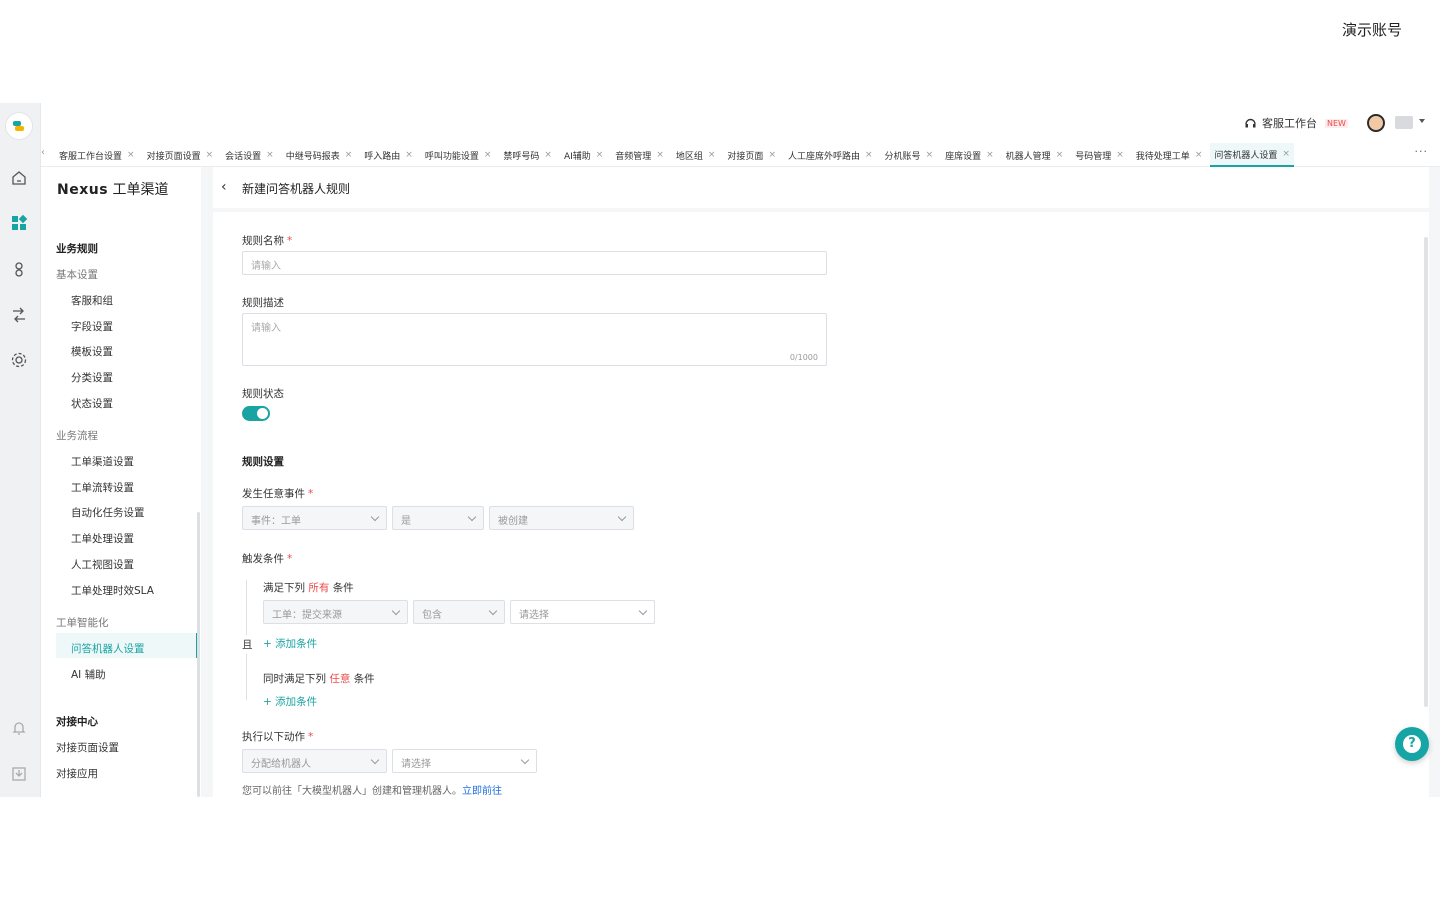 This screenshot has height=900, width=1440. Describe the element at coordinates (19, 315) in the screenshot. I see `routing-icon` at that location.